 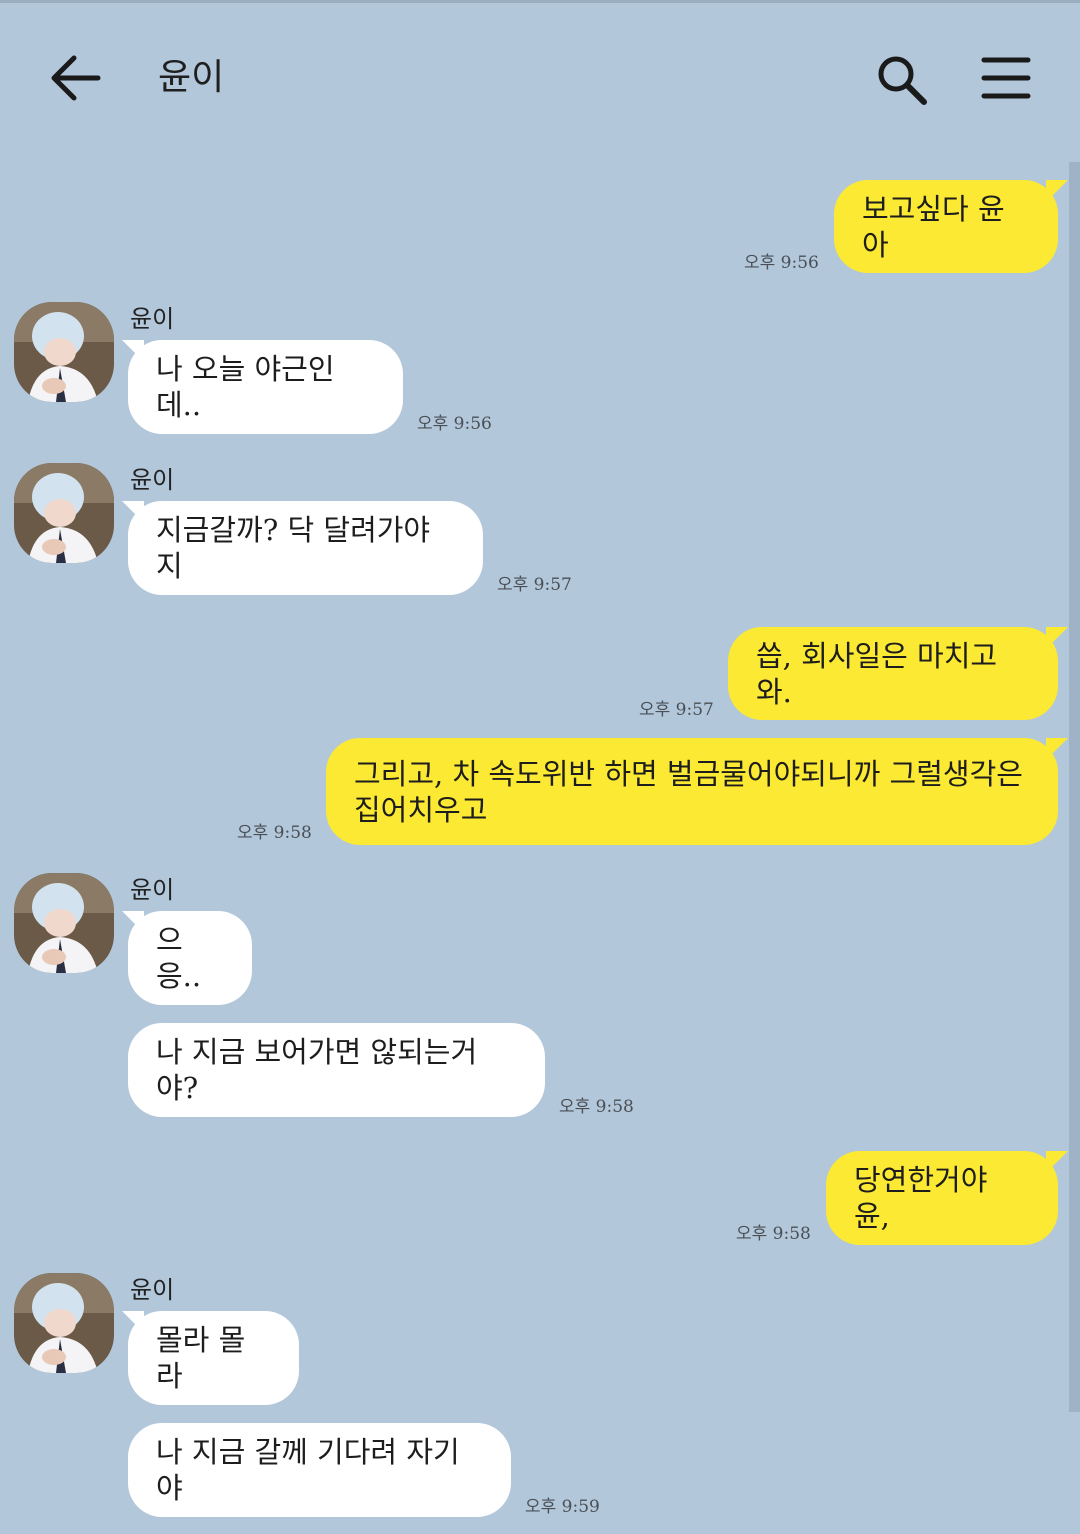 I want to click on message-text: 보고싶다 윤아, so click(x=933, y=226).